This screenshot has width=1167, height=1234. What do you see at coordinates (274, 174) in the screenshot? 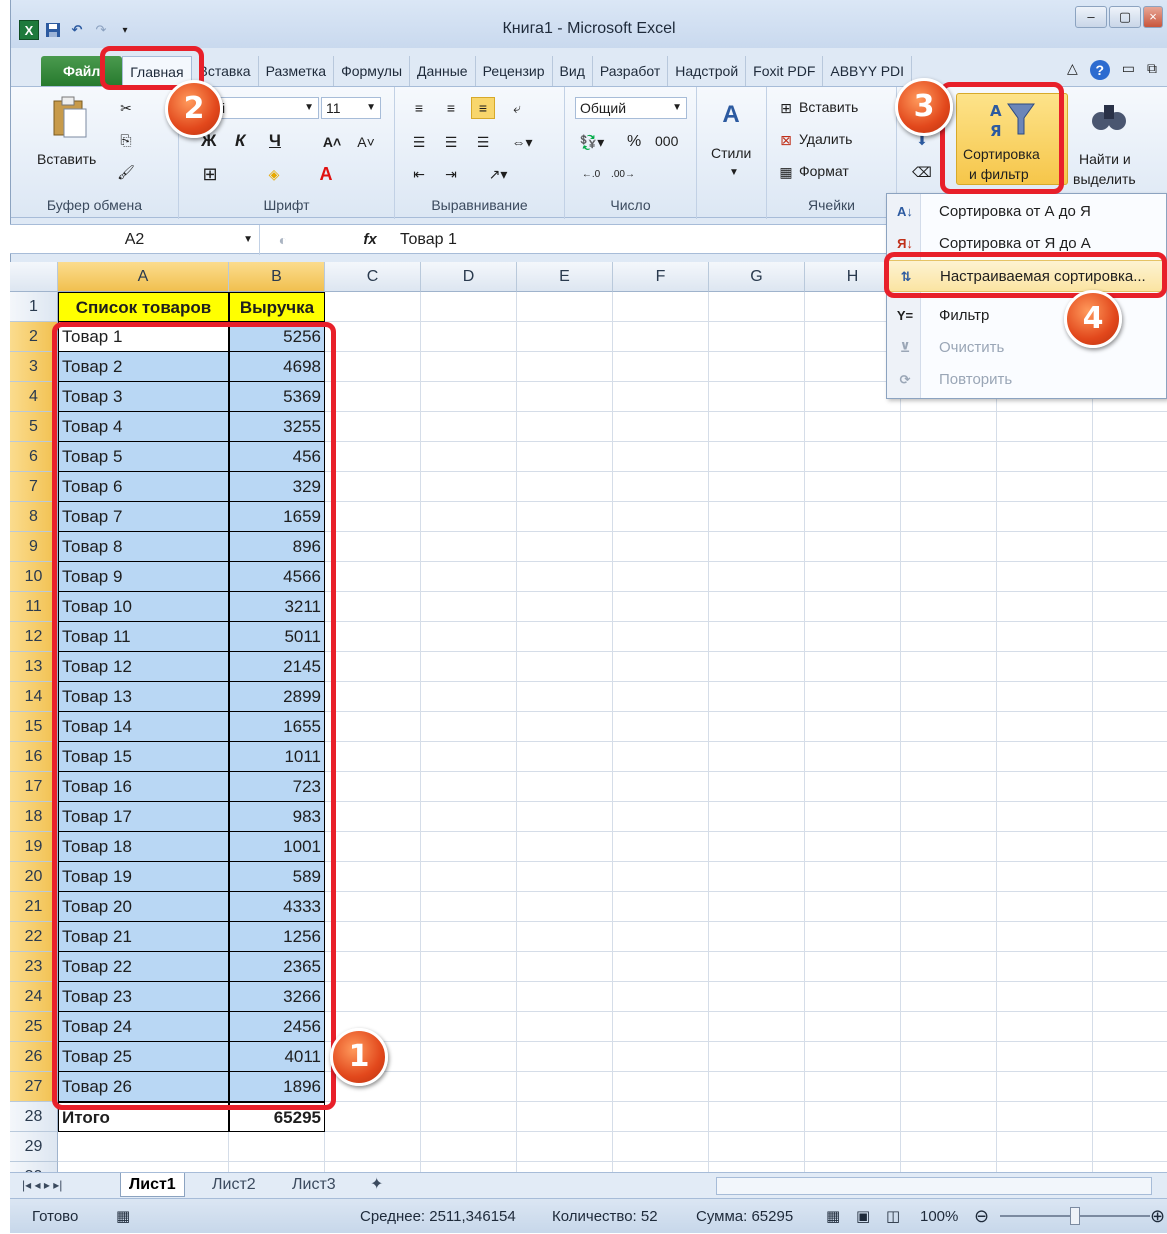
I see `fill-color-icon: ◈` at bounding box center [274, 174].